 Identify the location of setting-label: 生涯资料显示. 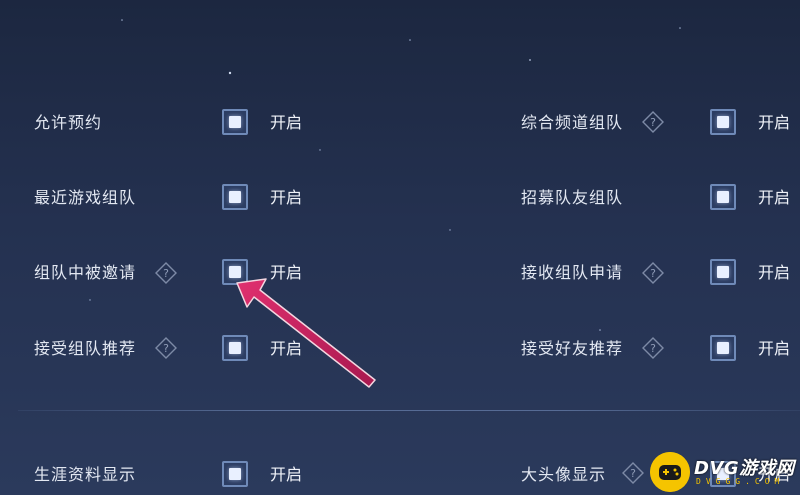
(85, 474).